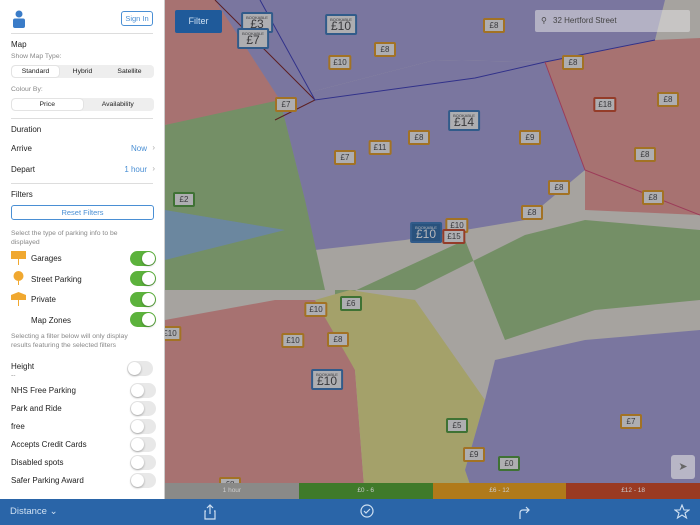 This screenshot has width=700, height=525. Describe the element at coordinates (682, 512) in the screenshot. I see `favorite-star-icon` at that location.